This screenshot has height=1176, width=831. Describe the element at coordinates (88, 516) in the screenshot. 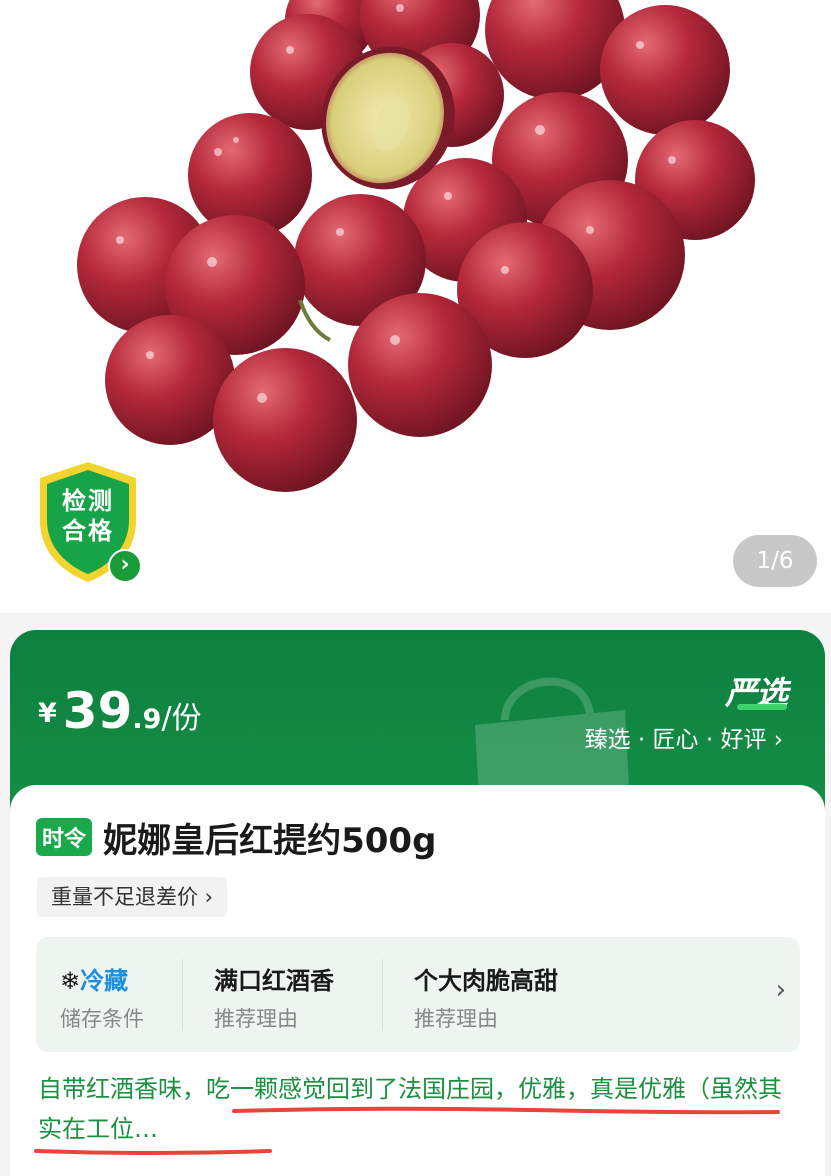

I see `badge-text: 检测 合格` at that location.